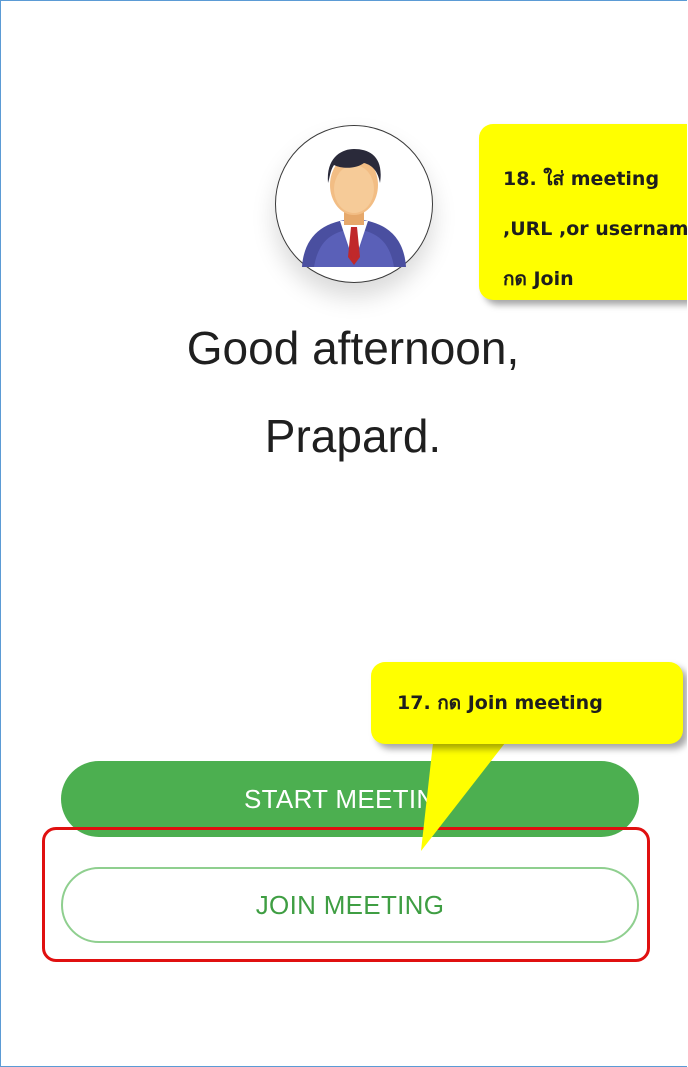 The width and height of the screenshot is (688, 1067). Describe the element at coordinates (354, 208) in the screenshot. I see `user-avatar-icon` at that location.